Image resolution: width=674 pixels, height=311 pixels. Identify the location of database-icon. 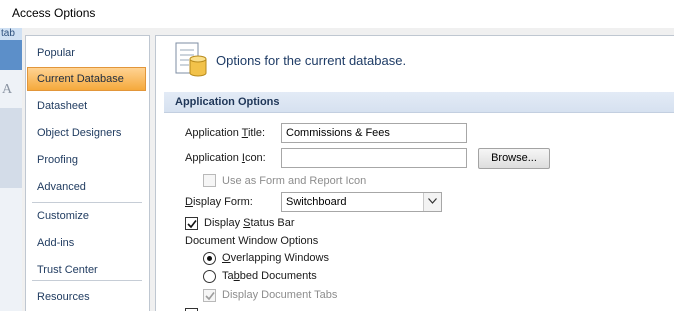
(191, 59).